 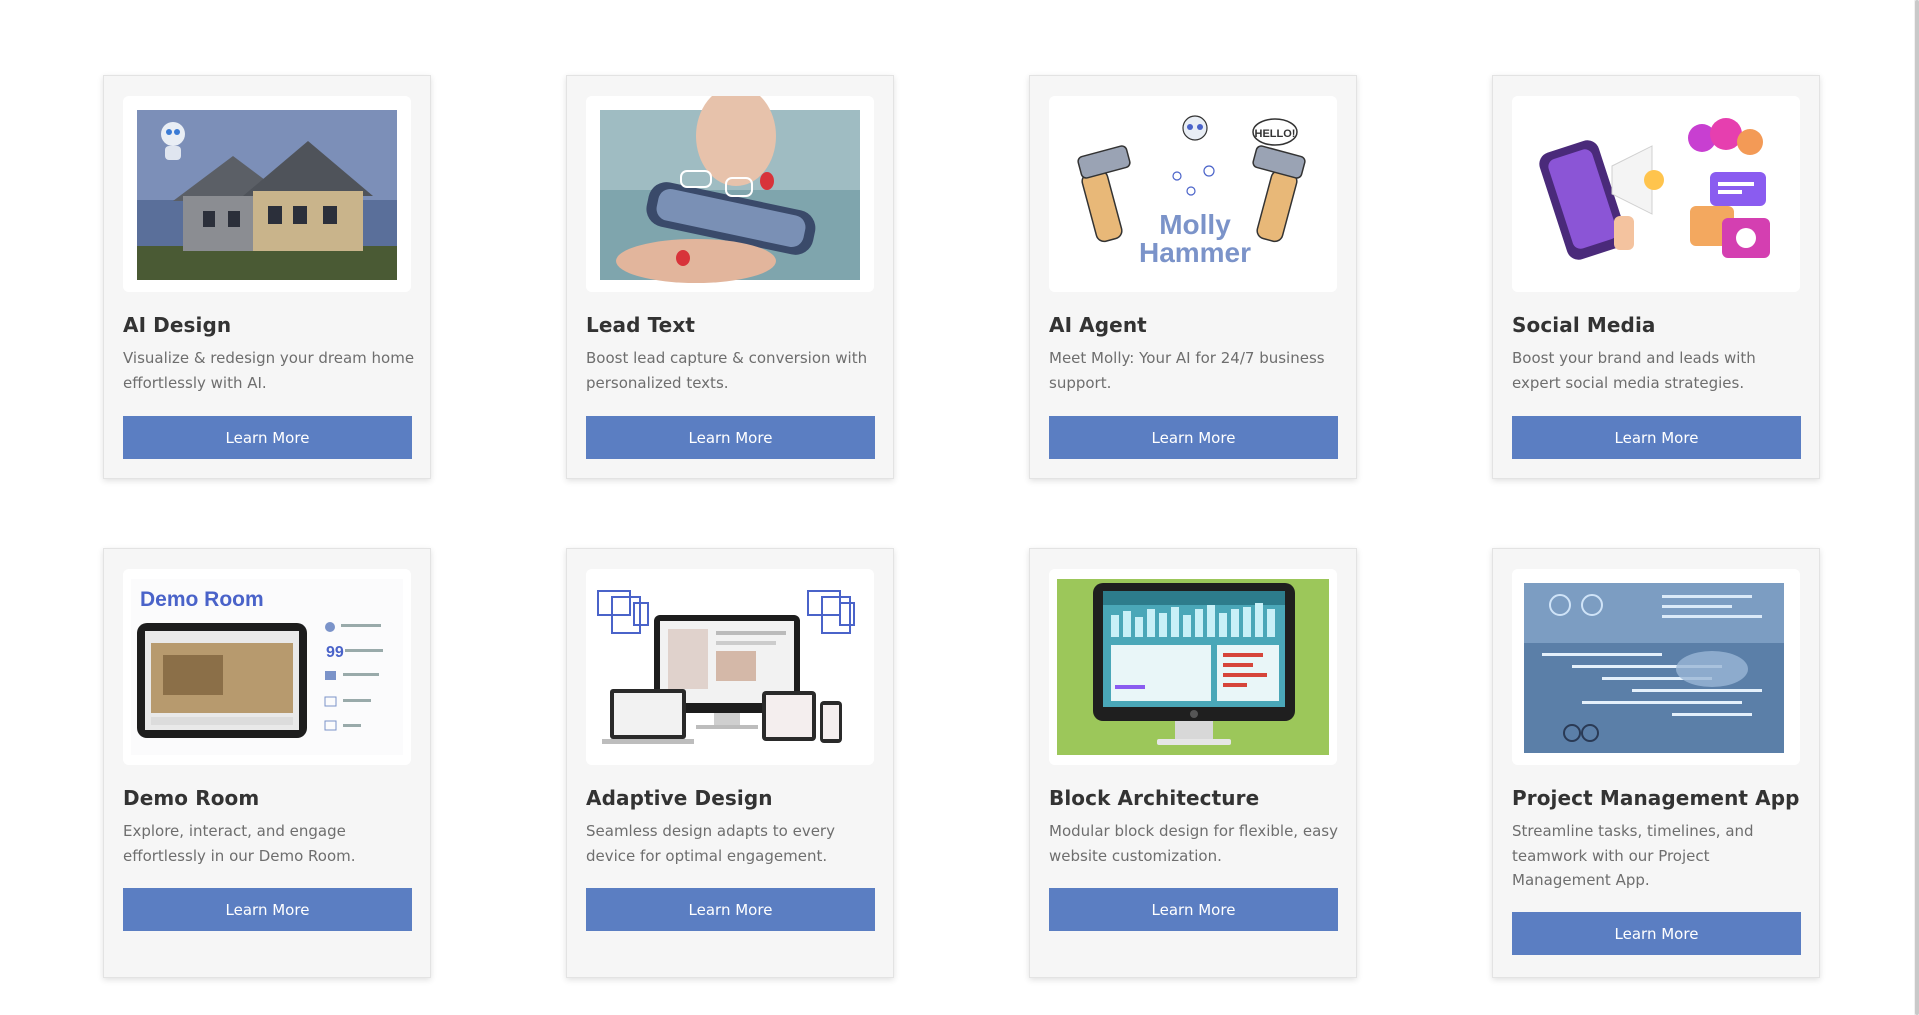 What do you see at coordinates (1193, 667) in the screenshot?
I see `block-architecture-monitor-image` at bounding box center [1193, 667].